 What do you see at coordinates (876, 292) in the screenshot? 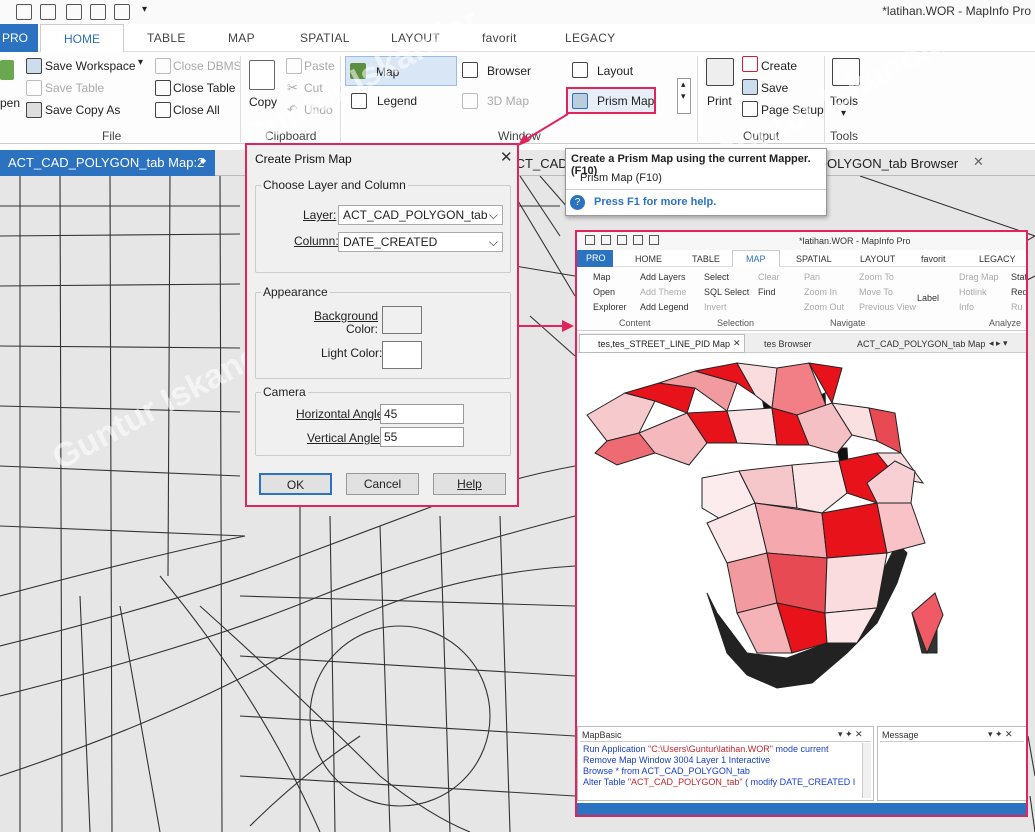
I see `inset-move-to-button: Move To` at bounding box center [876, 292].